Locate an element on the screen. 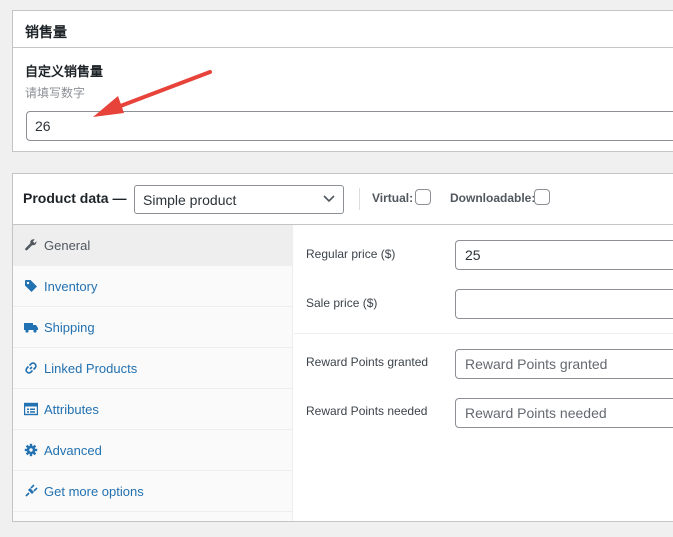 This screenshot has height=537, width=673. chevron-down-icon is located at coordinates (329, 199).